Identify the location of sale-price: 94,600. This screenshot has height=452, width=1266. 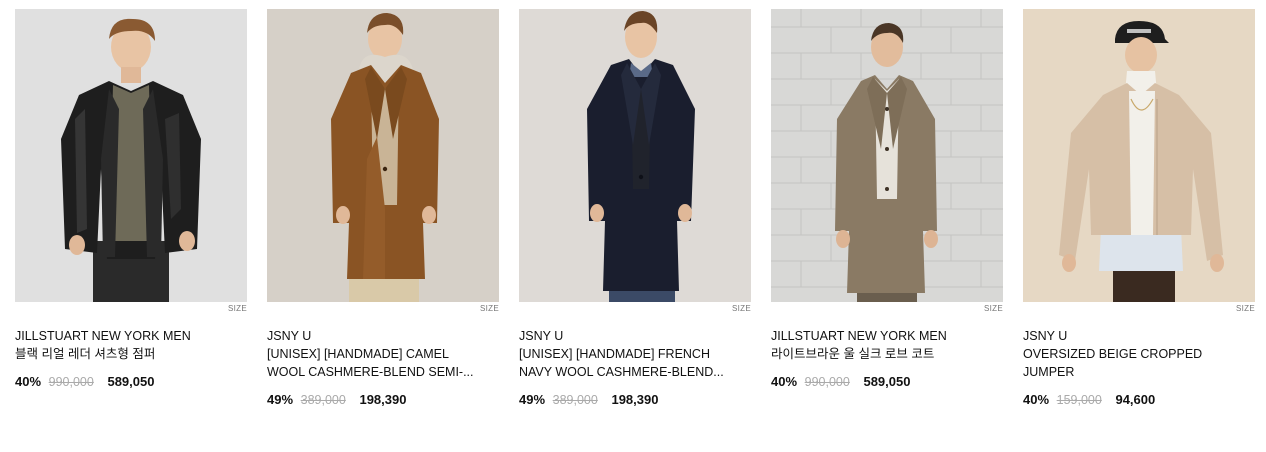
(1135, 399).